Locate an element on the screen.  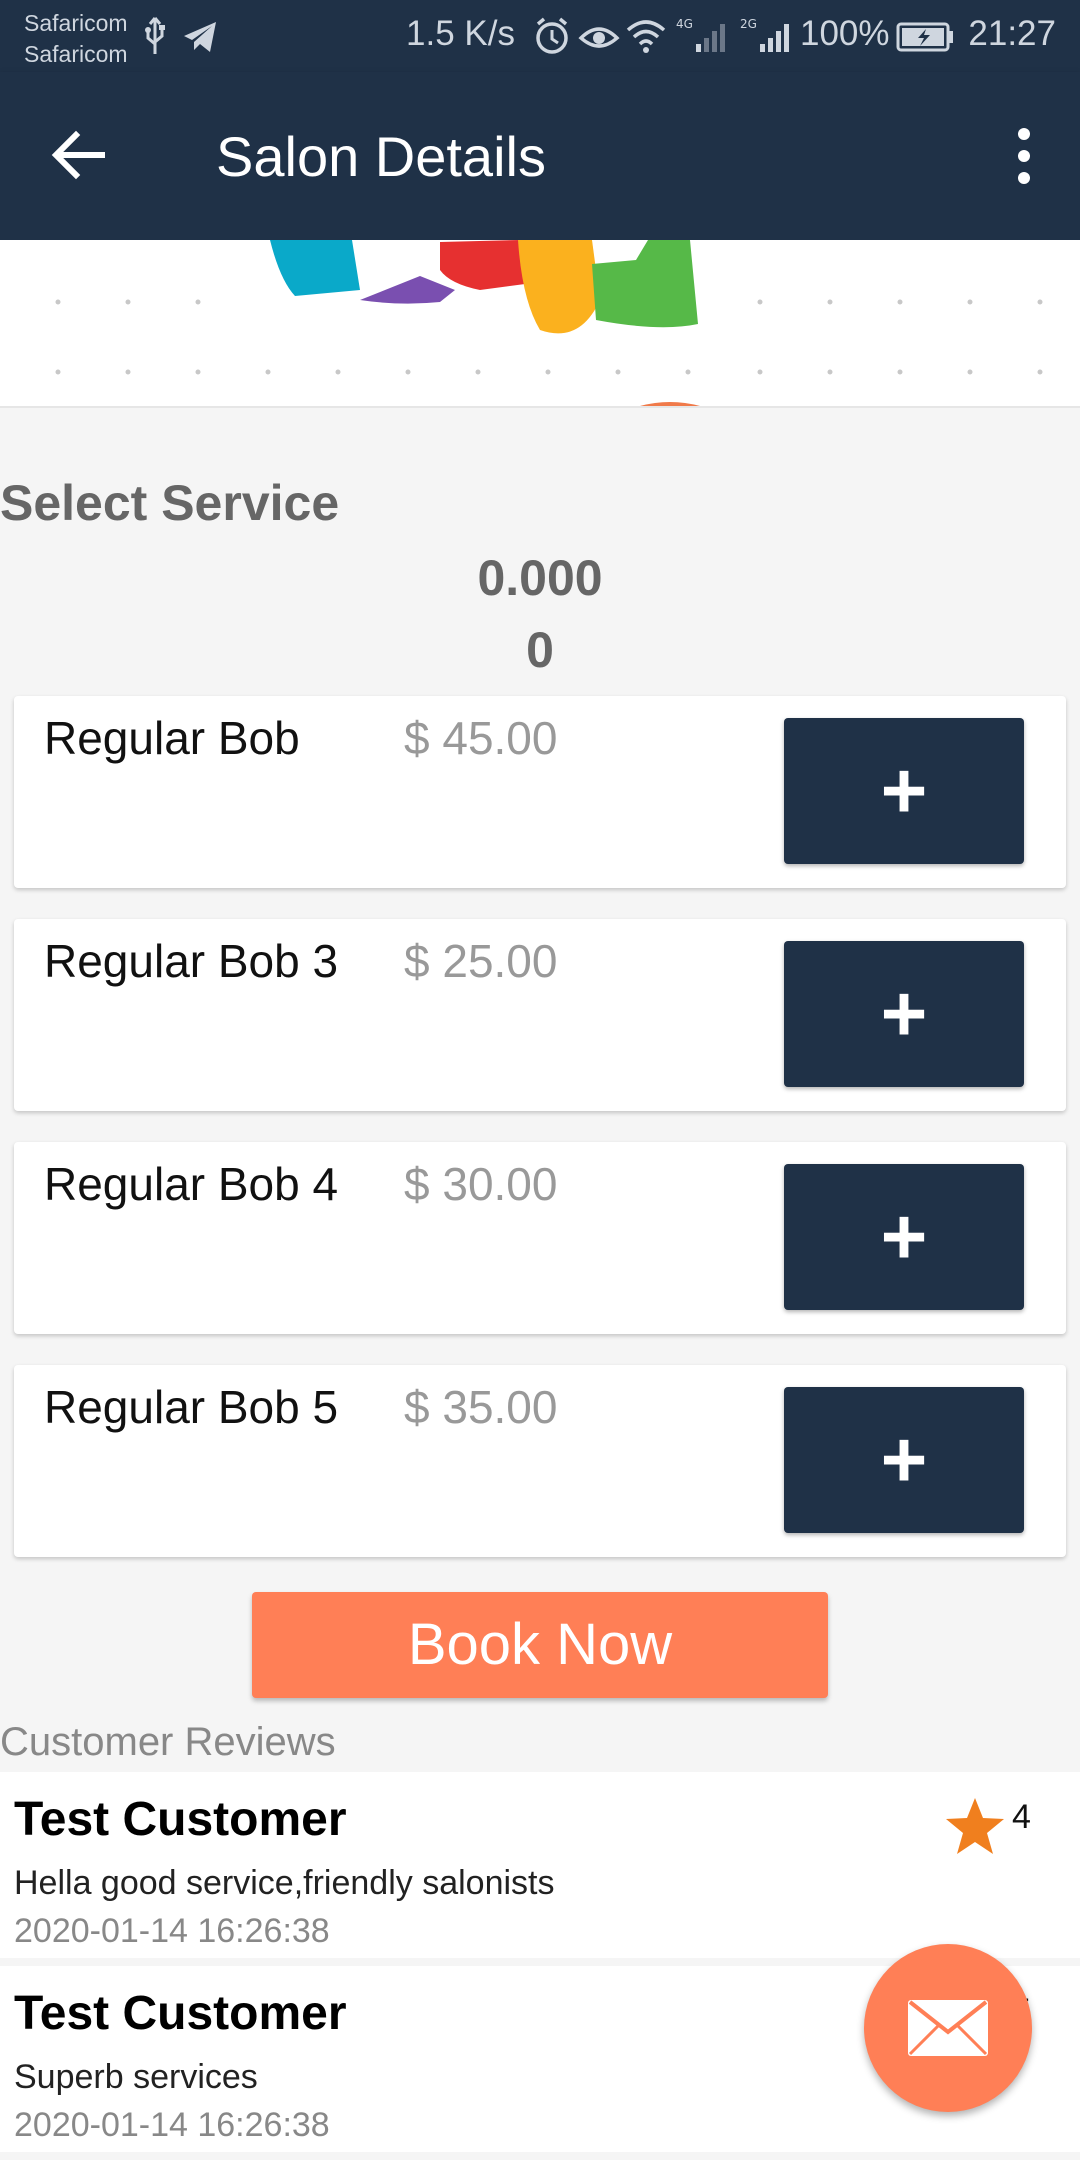
salon-banner-image is located at coordinates (540, 324).